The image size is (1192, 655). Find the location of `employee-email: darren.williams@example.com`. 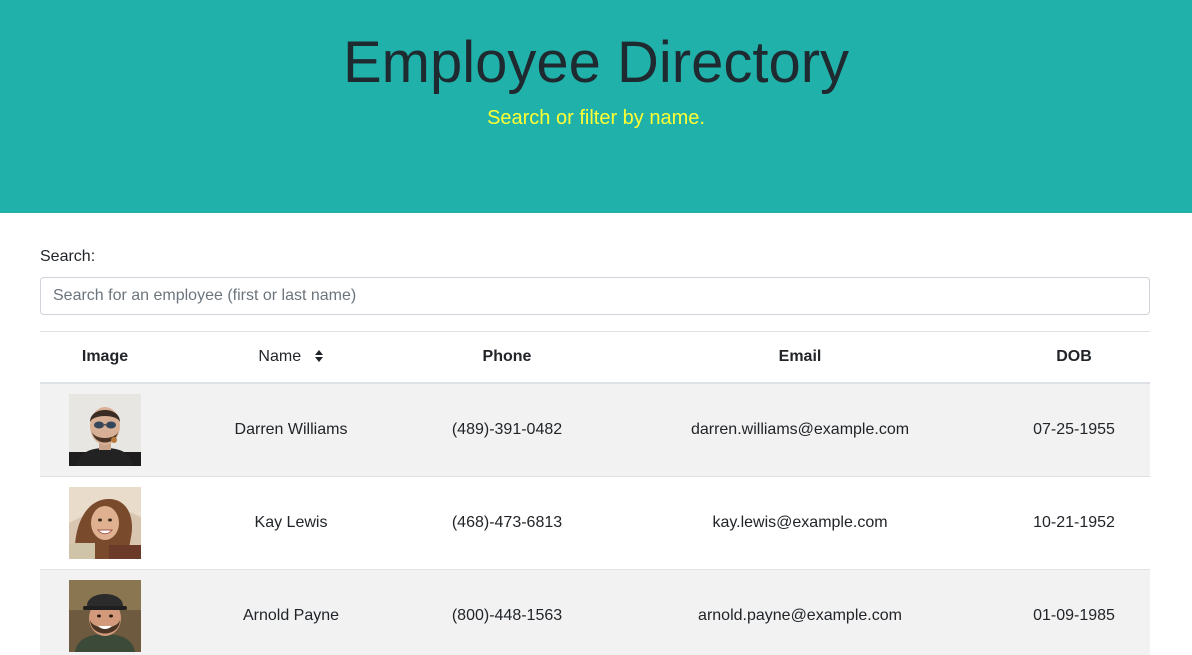

employee-email: darren.williams@example.com is located at coordinates (800, 429).